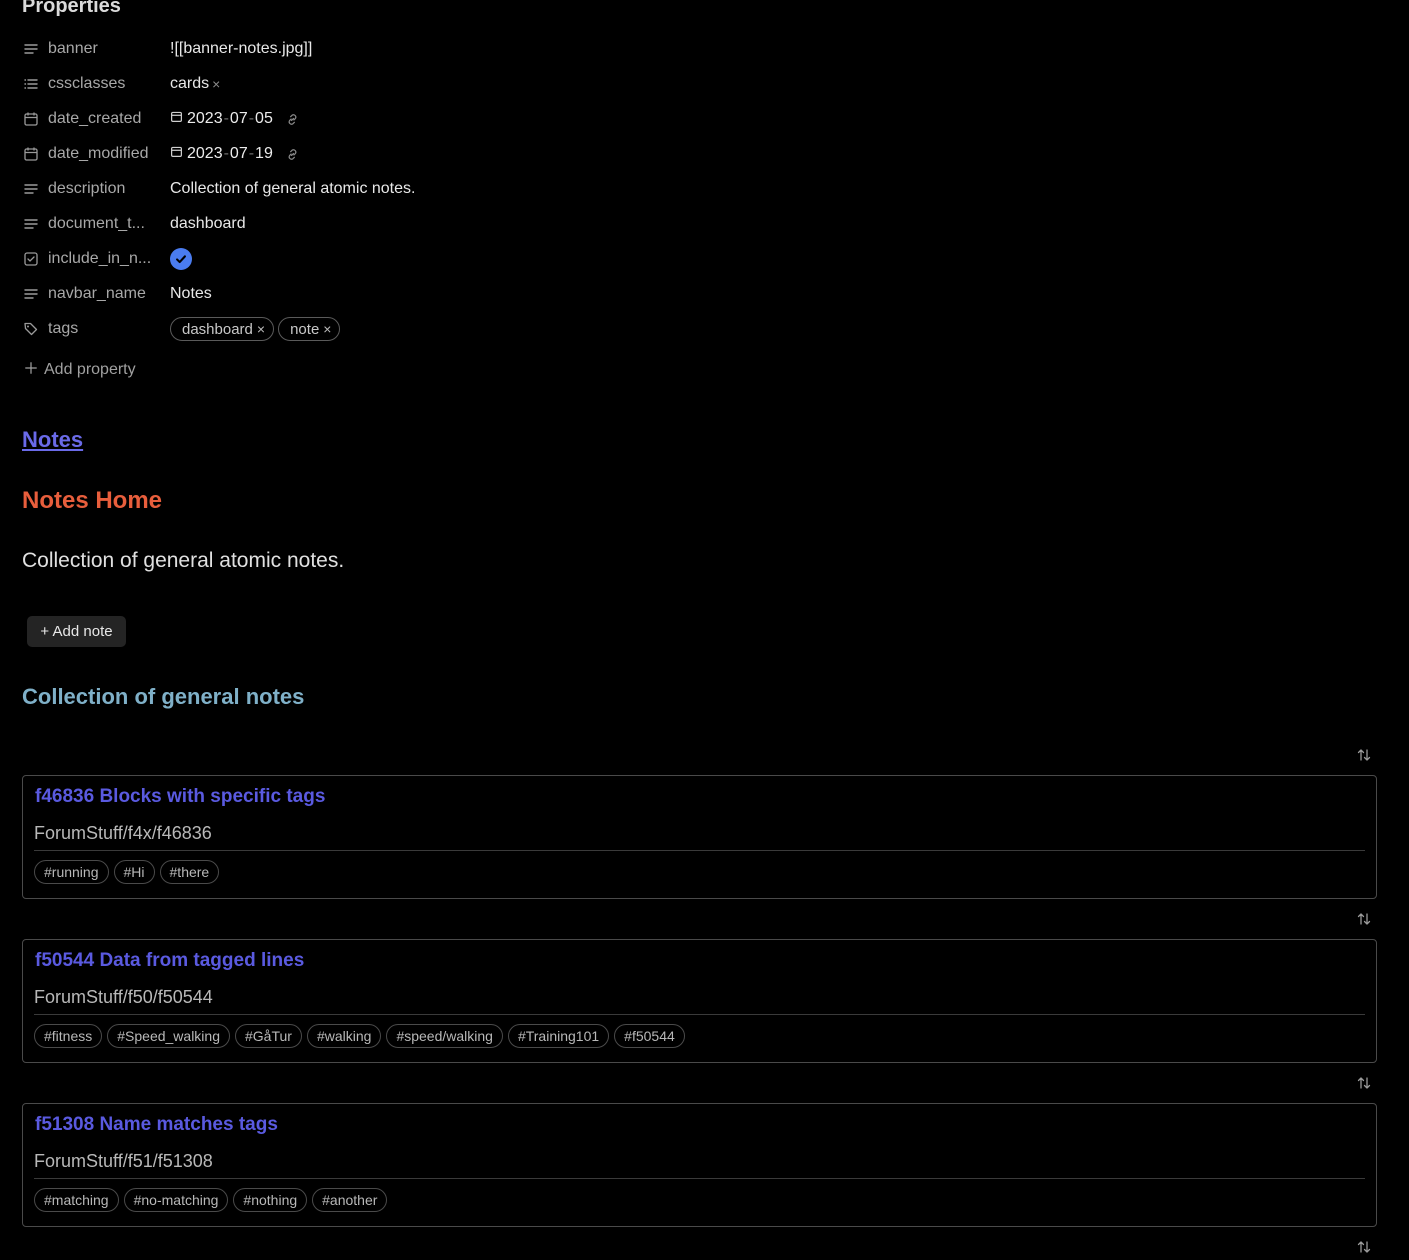 This screenshot has height=1260, width=1409. What do you see at coordinates (372, 294) in the screenshot?
I see `property-row-navbar-name: navbar_name Notes` at bounding box center [372, 294].